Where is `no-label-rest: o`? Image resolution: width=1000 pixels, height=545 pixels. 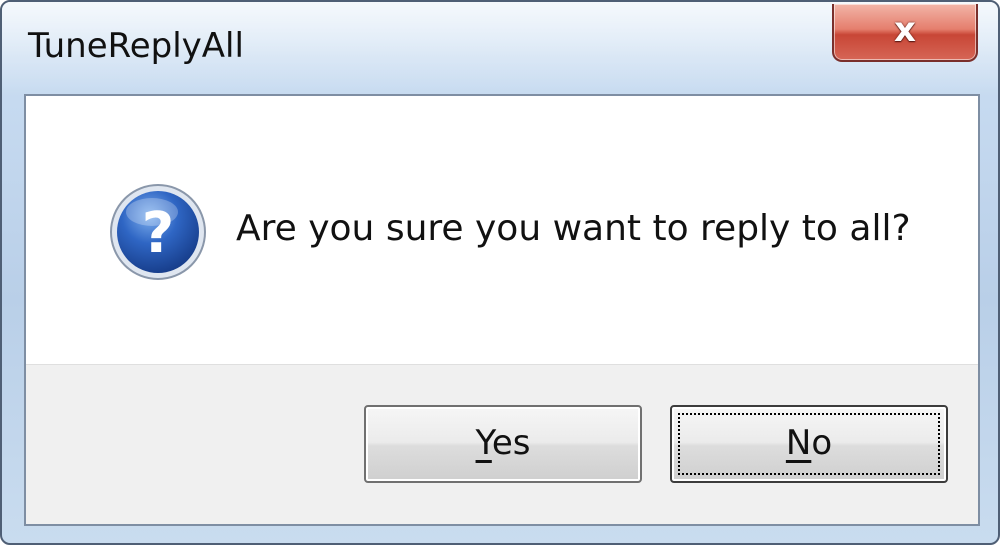 no-label-rest: o is located at coordinates (822, 443).